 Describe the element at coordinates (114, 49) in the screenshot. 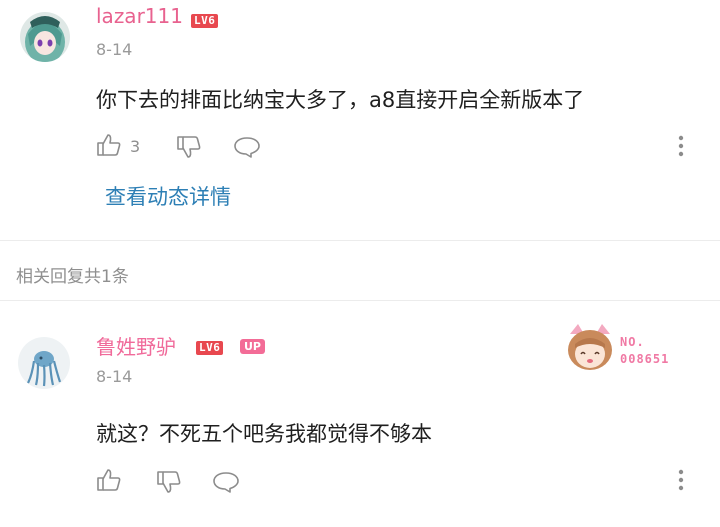

I see `comment-date: 8-14` at that location.